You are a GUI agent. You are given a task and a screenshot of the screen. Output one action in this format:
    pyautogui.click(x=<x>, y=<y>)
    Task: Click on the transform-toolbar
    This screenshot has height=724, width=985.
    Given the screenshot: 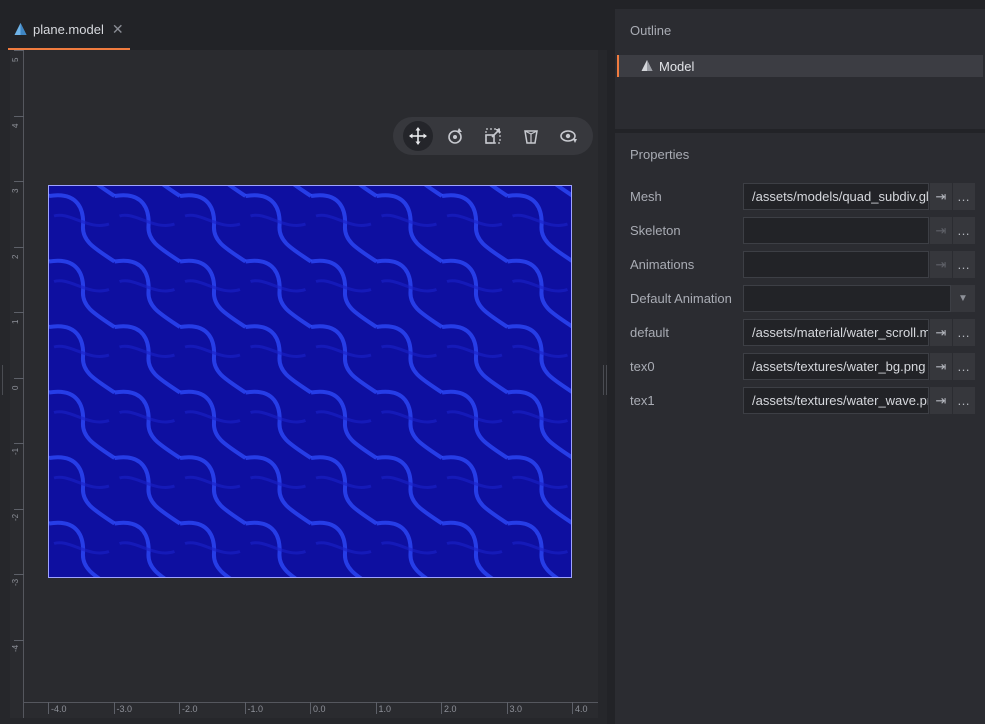 What is the action you would take?
    pyautogui.click(x=493, y=136)
    